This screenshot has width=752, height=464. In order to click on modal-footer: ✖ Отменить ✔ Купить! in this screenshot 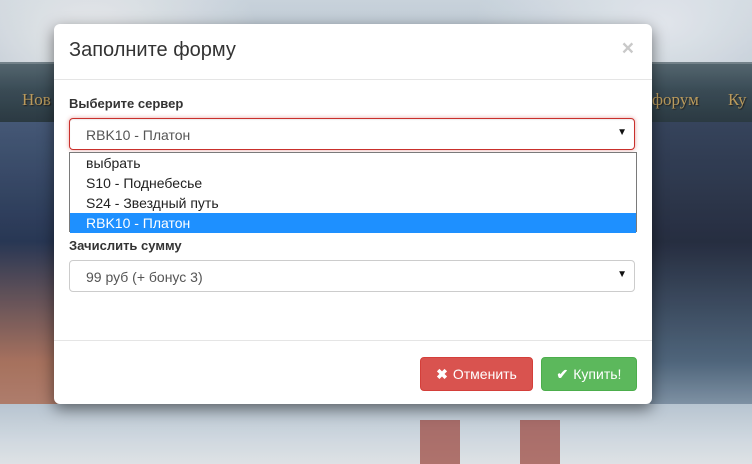, I will do `click(353, 372)`.